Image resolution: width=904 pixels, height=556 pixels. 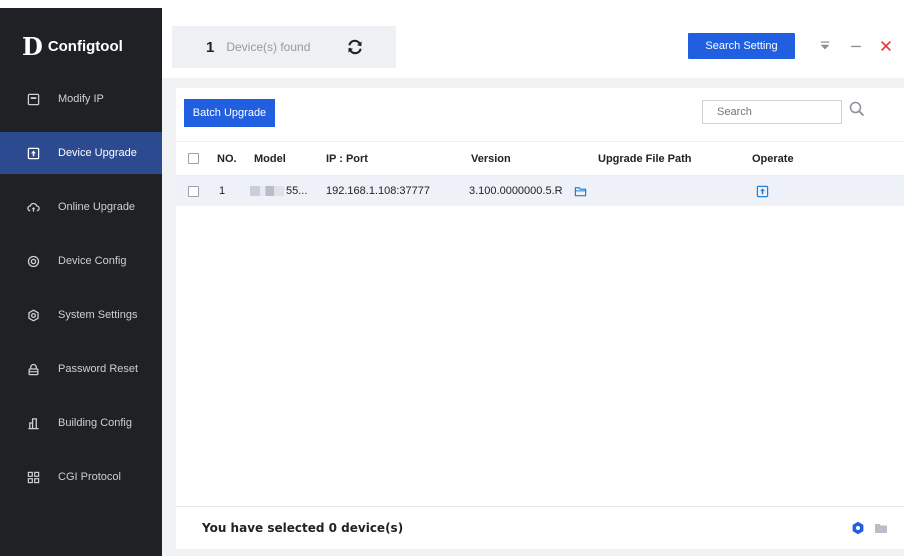 I want to click on top-bar: 1 Device(s) found Search Setting, so click(x=533, y=43).